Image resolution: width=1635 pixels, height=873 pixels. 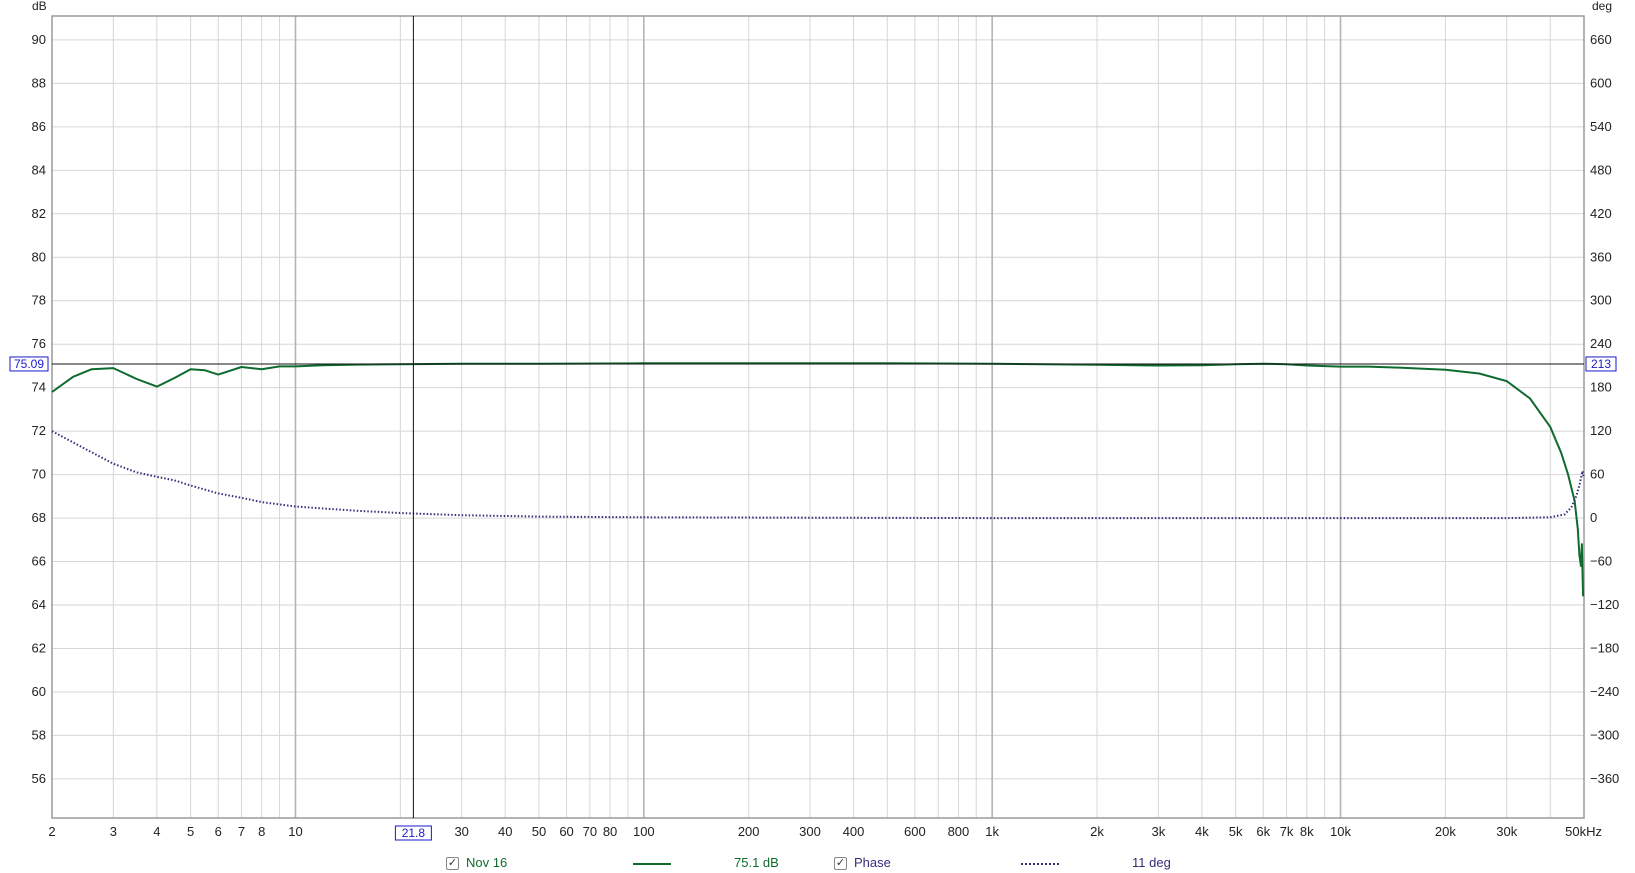 What do you see at coordinates (872, 862) in the screenshot?
I see `phase-series-name: Phase` at bounding box center [872, 862].